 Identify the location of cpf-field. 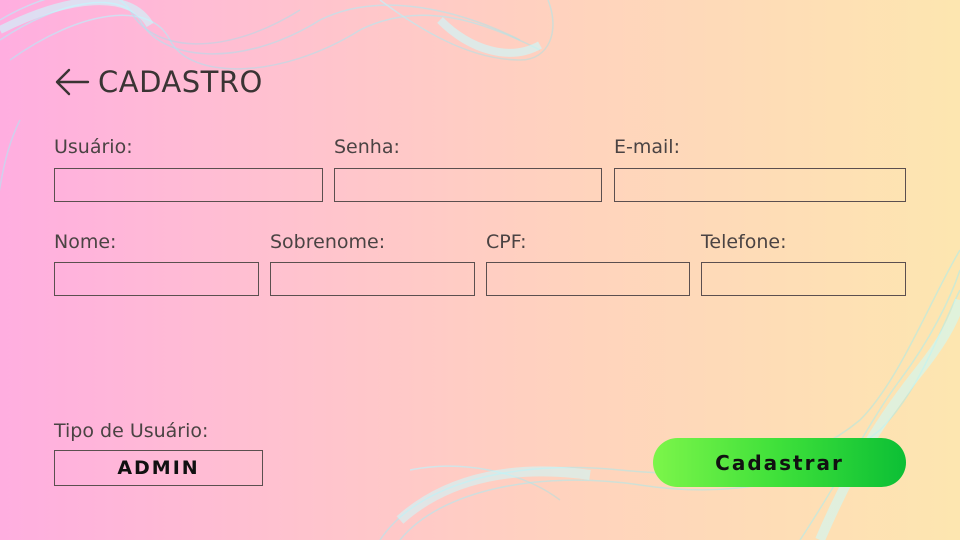
(588, 279).